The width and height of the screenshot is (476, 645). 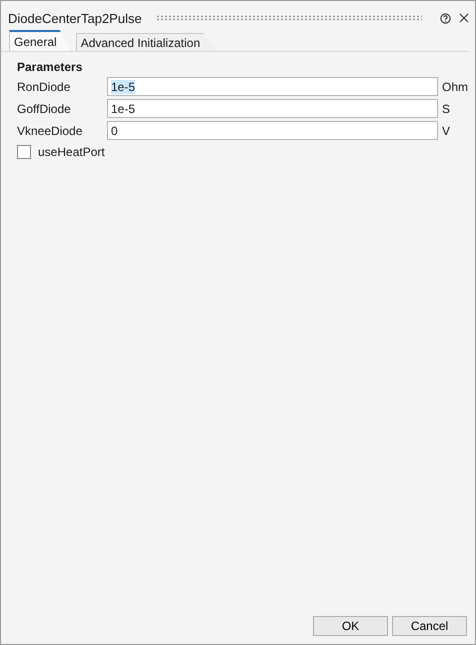 I want to click on window-title: DiodeCenterTap2Pulse, so click(x=75, y=18).